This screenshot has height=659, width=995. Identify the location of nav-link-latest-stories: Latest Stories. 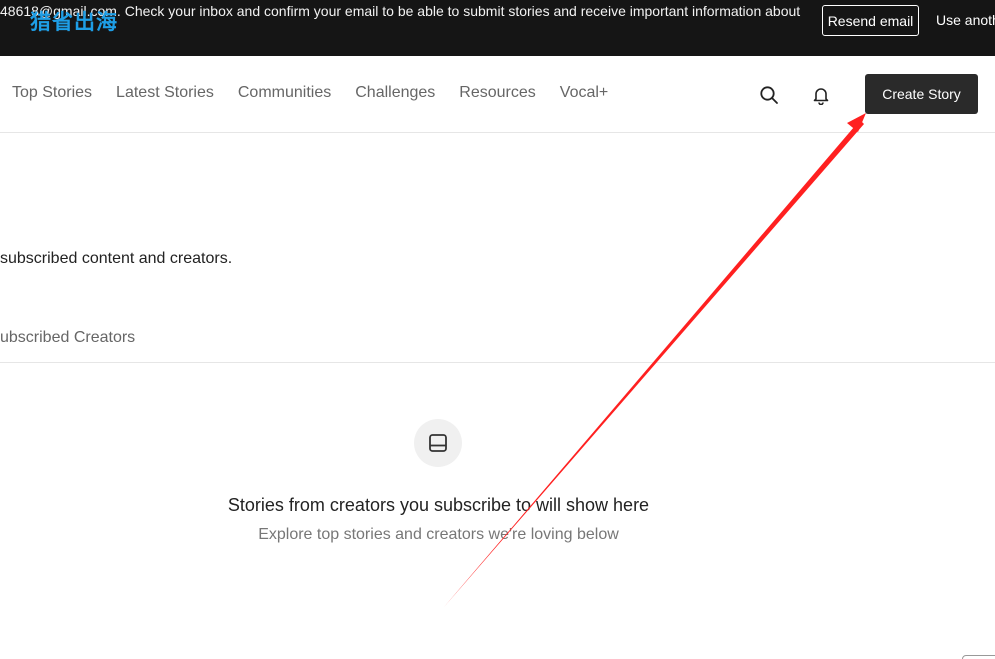
(165, 93).